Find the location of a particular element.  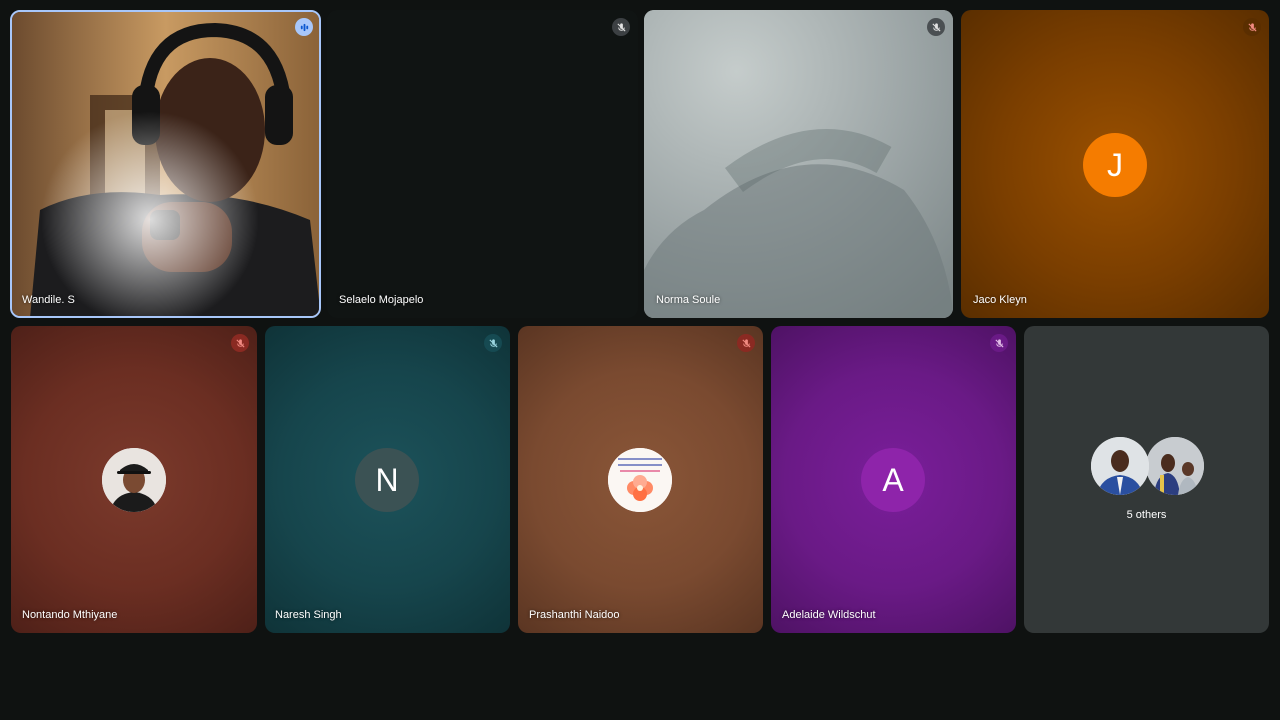

participant-tile-wandile: Wandile. S is located at coordinates (165, 164).